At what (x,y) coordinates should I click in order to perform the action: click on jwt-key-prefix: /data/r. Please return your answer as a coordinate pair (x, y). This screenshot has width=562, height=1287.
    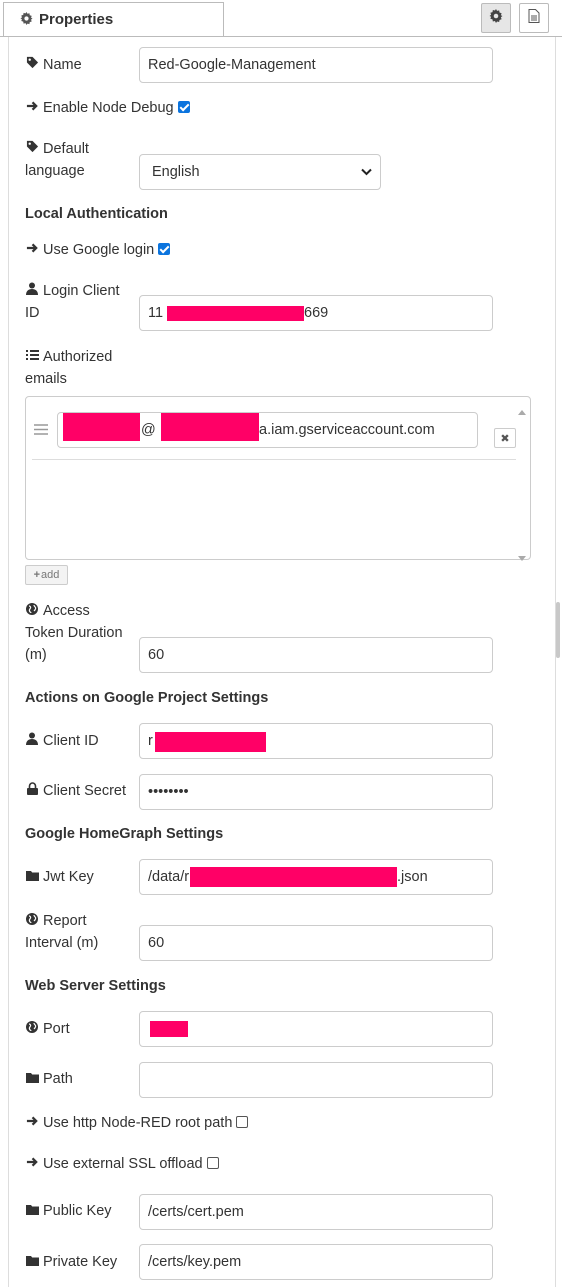
    Looking at the image, I should click on (169, 877).